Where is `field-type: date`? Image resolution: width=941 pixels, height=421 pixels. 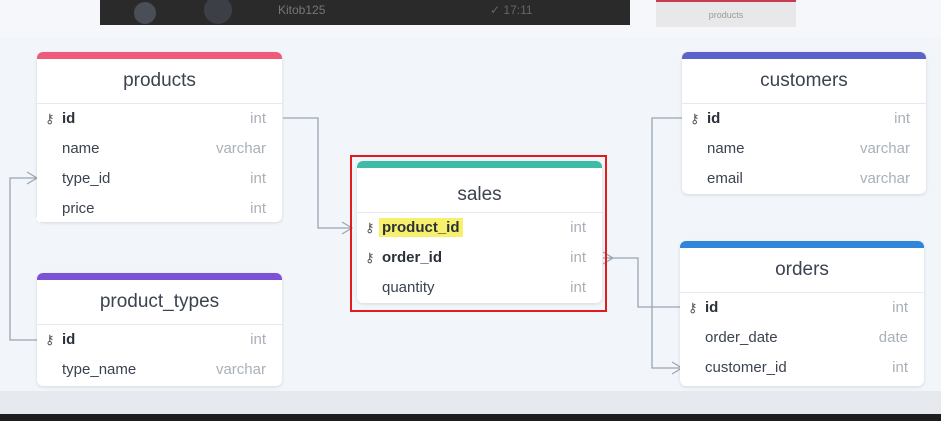
field-type: date is located at coordinates (893, 337).